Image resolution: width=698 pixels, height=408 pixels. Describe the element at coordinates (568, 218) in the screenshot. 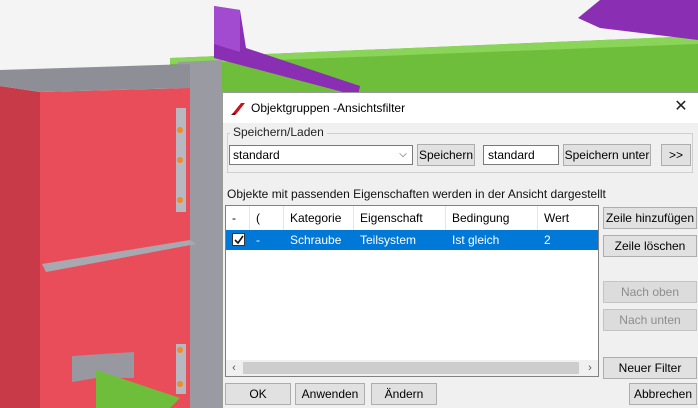

I see `column-header-wert: Wert` at that location.